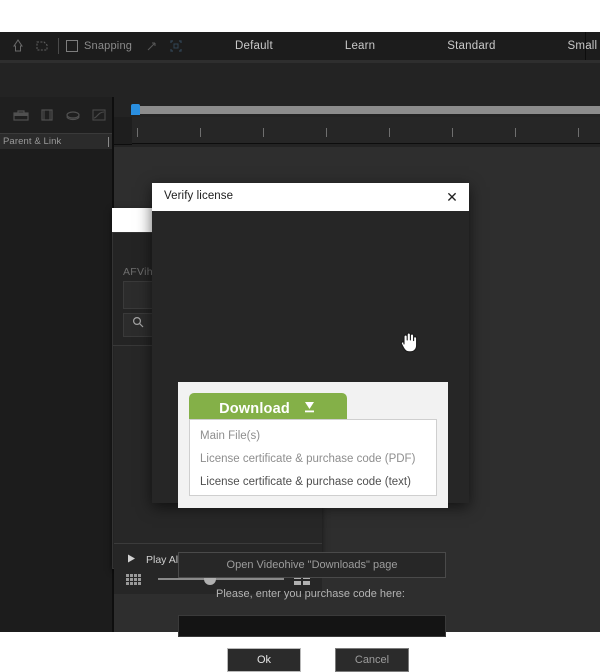  What do you see at coordinates (312, 626) in the screenshot?
I see `purchase-code-input` at bounding box center [312, 626].